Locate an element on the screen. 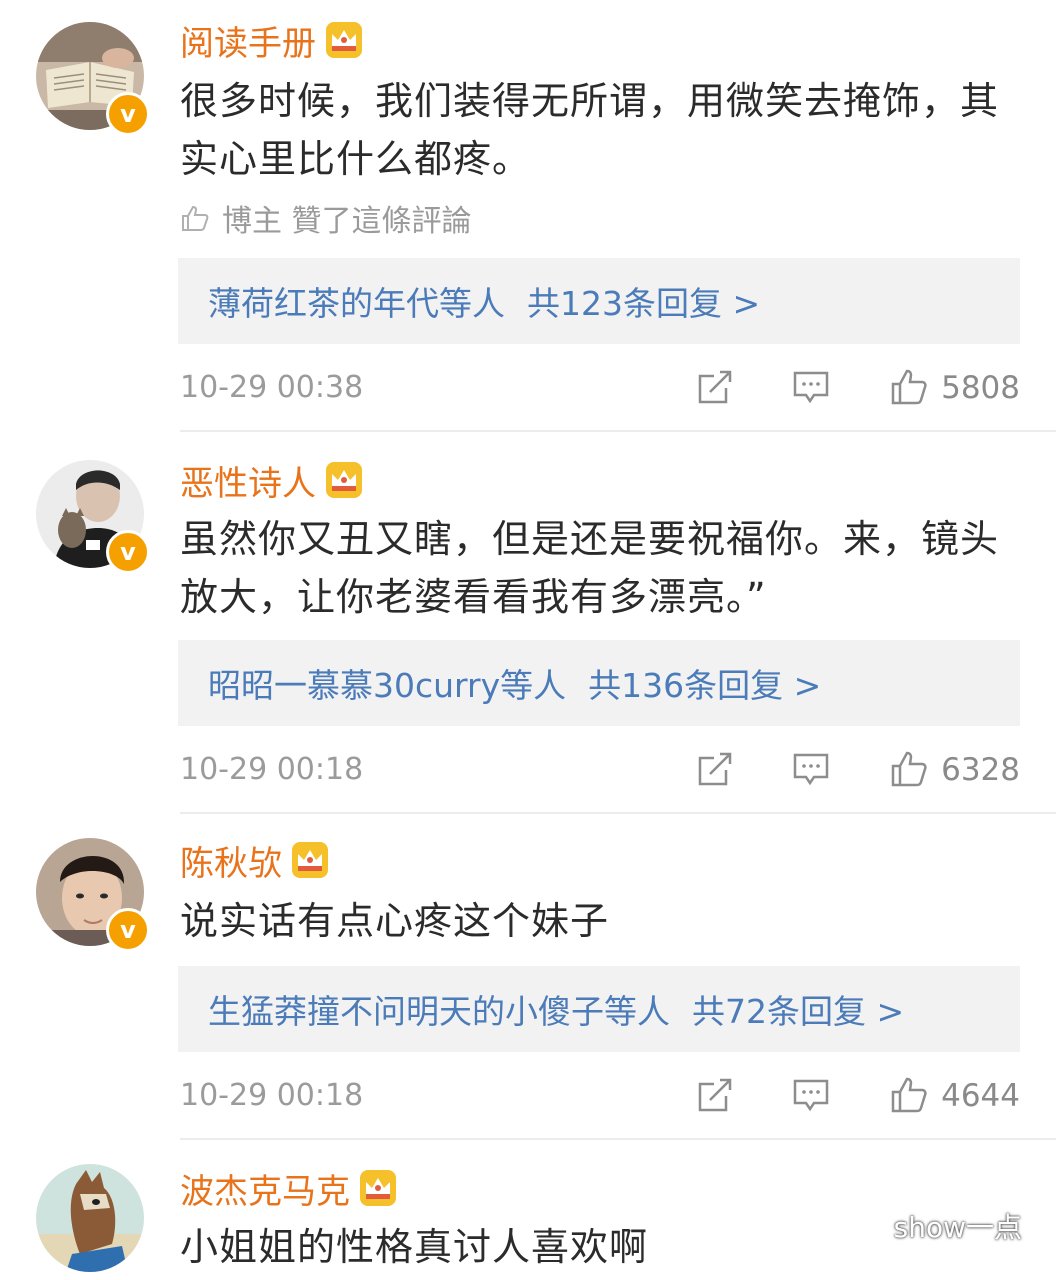 Image resolution: width=1056 pixels, height=1280 pixels. comment-meta: 10-29 00:38 5808 is located at coordinates (600, 388).